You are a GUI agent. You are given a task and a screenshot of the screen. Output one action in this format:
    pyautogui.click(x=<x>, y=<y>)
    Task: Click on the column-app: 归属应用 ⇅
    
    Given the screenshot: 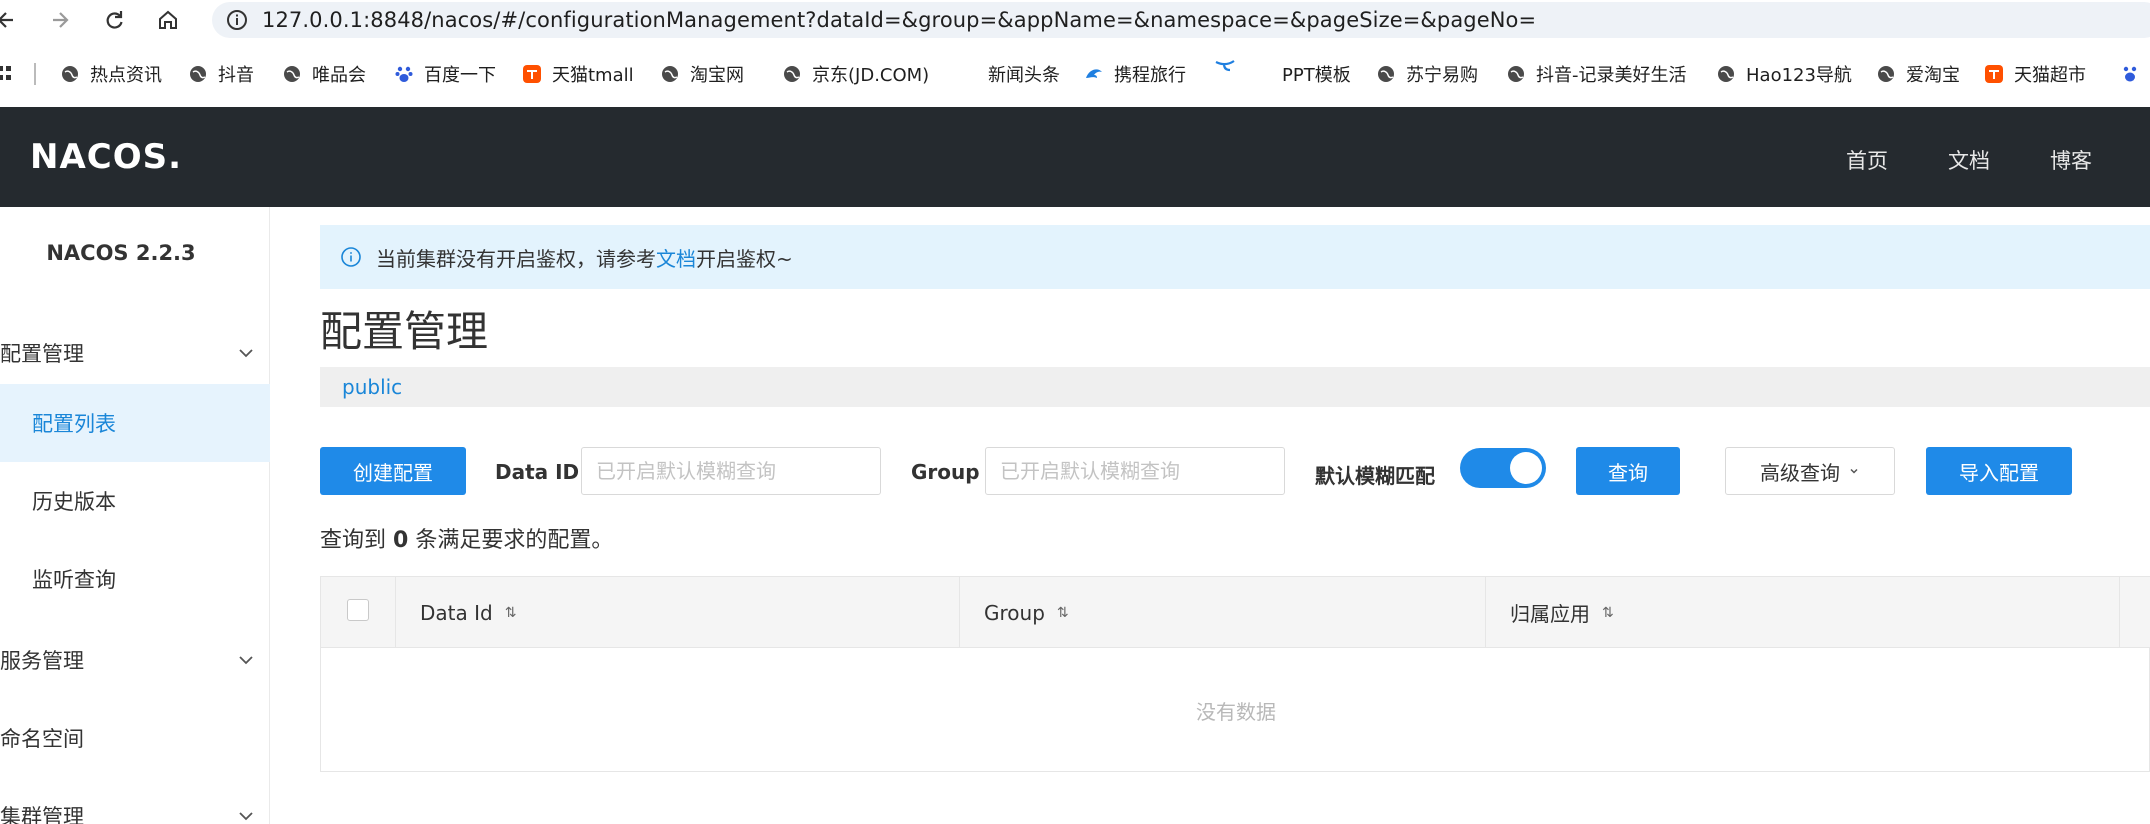 What is the action you would take?
    pyautogui.click(x=1802, y=612)
    